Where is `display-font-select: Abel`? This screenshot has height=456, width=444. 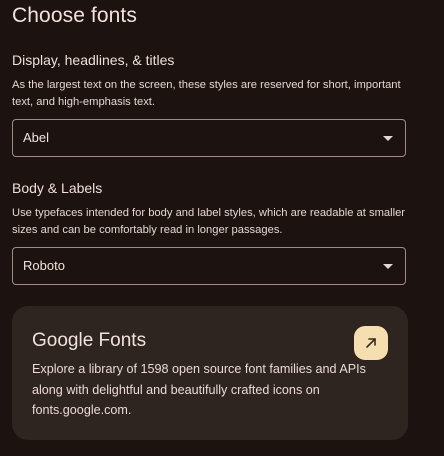 display-font-select: Abel is located at coordinates (209, 138).